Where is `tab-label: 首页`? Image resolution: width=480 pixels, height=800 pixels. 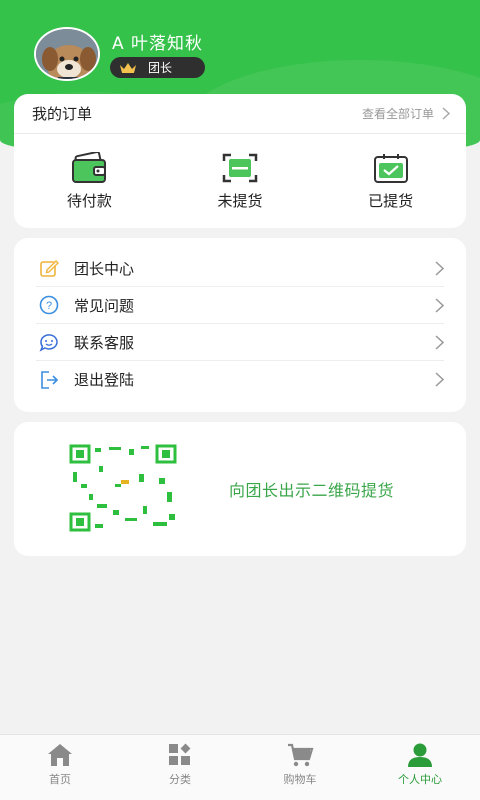
tab-label: 首页 is located at coordinates (60, 779).